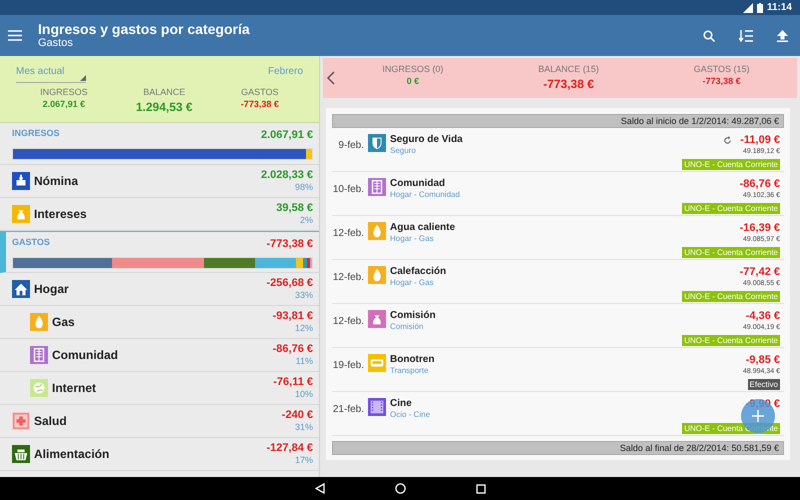 This screenshot has height=500, width=800. I want to click on status-time: 11:14, so click(779, 8).